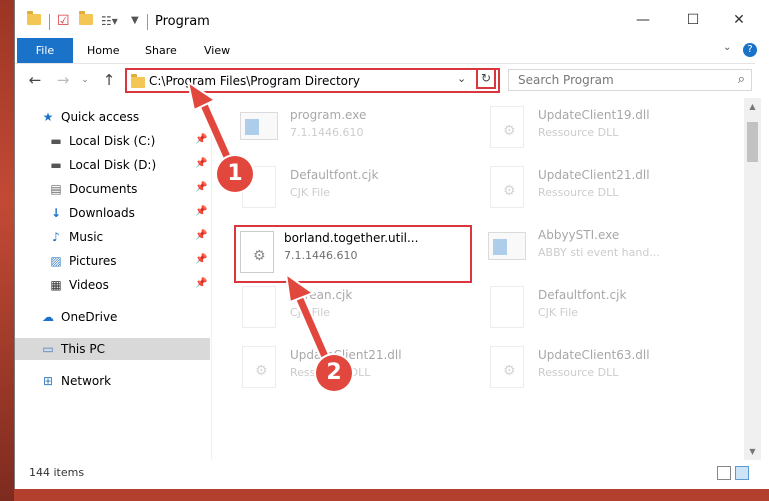  What do you see at coordinates (86, 237) in the screenshot?
I see `sidebar-item-label: Music` at bounding box center [86, 237].